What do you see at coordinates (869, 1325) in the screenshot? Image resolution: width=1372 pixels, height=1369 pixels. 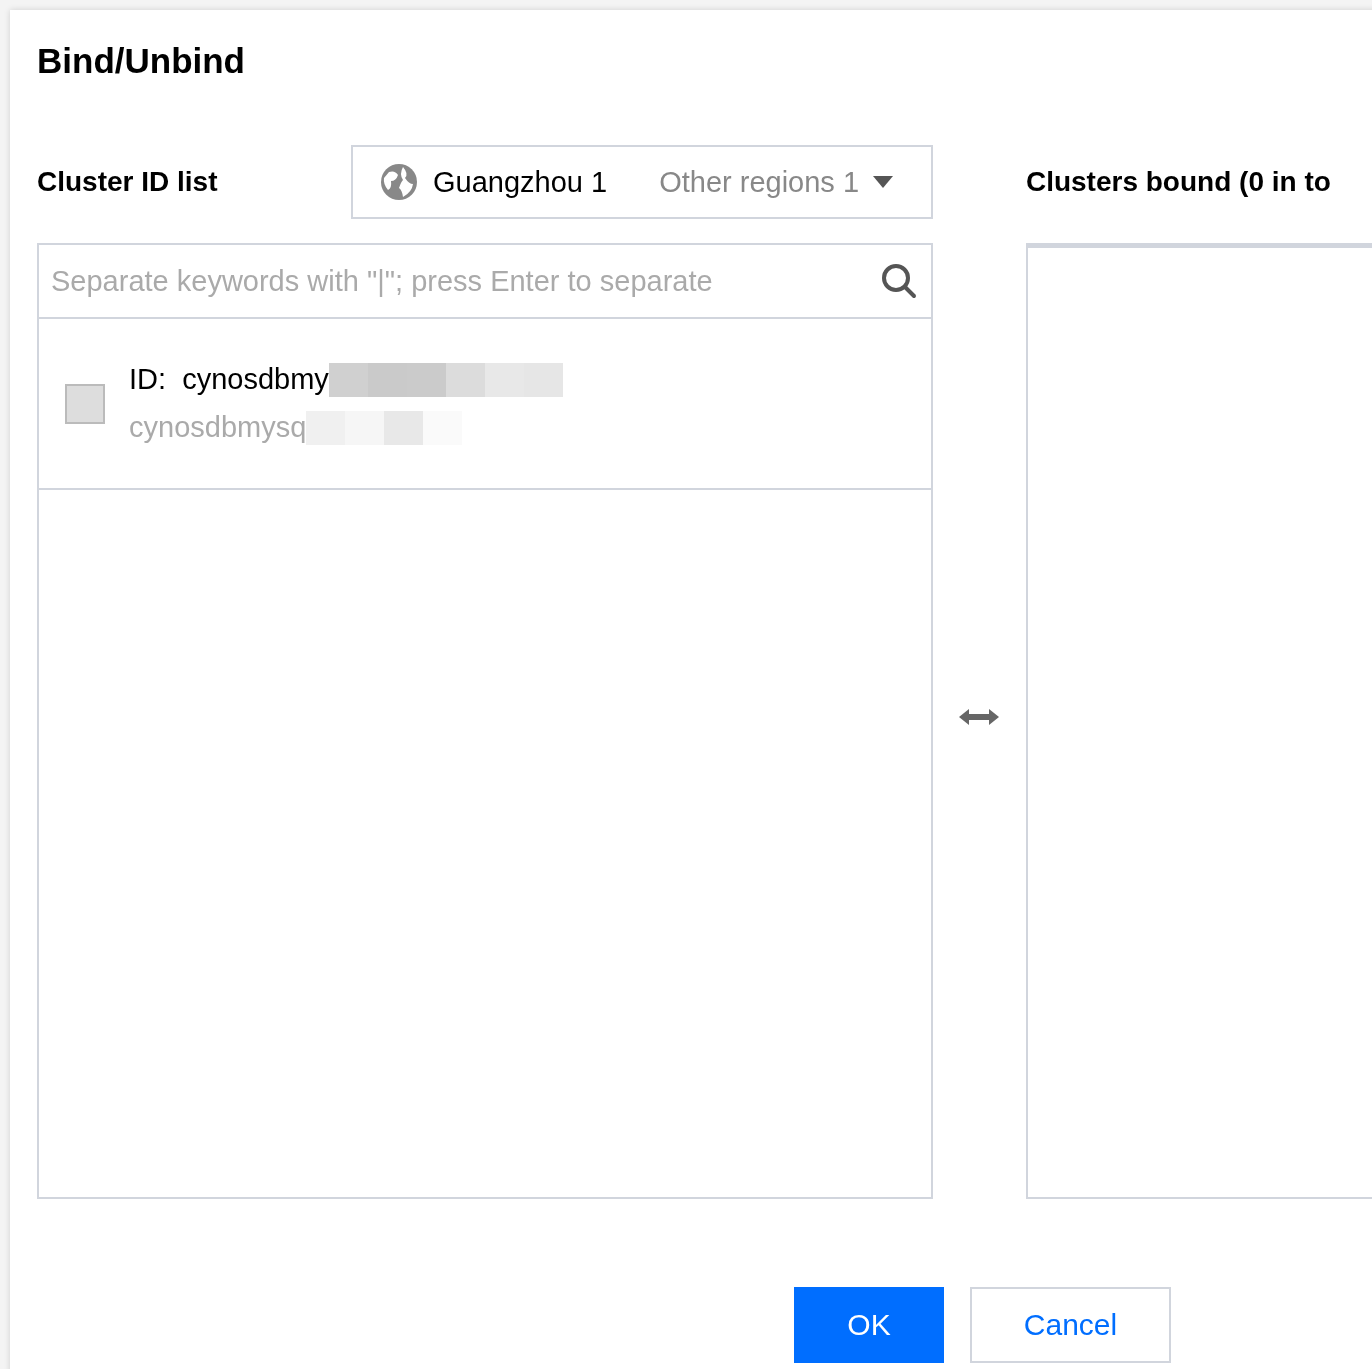 I see `ok-button: OK` at bounding box center [869, 1325].